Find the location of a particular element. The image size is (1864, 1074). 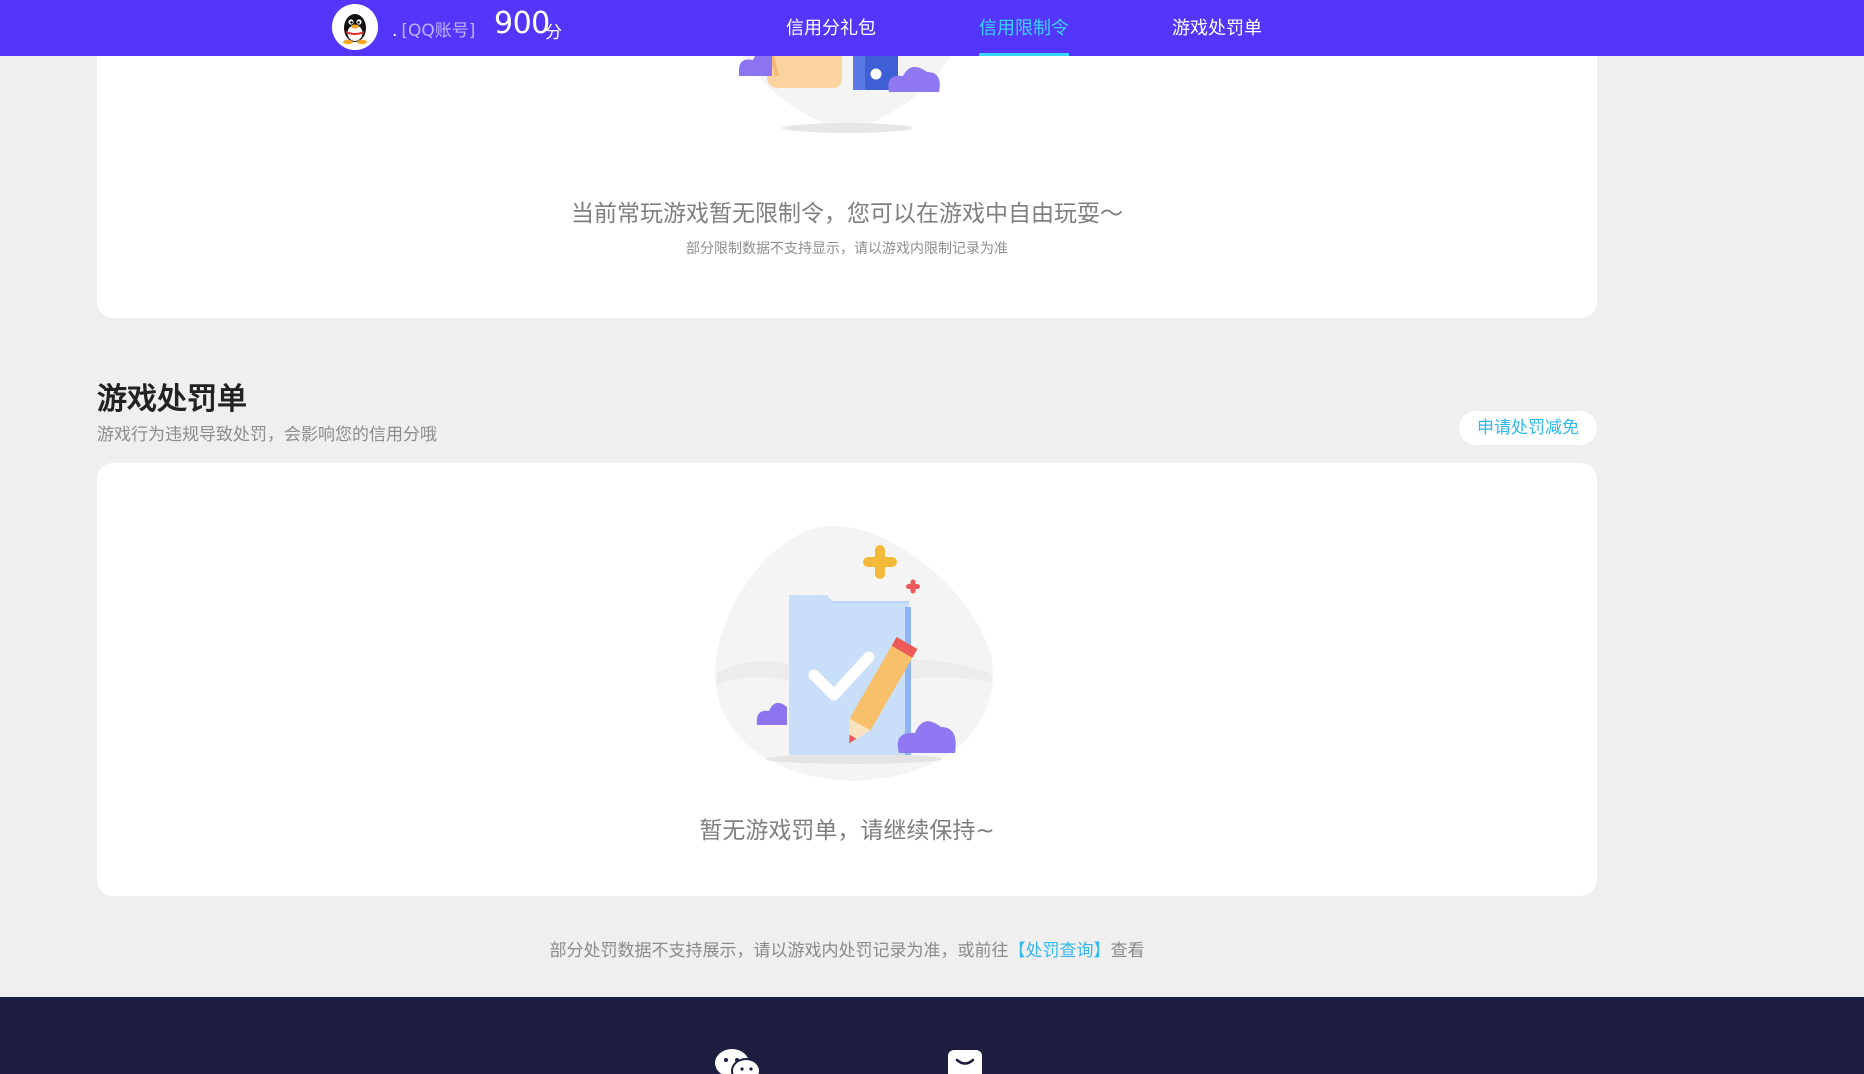

account-name: . is located at coordinates (395, 31).